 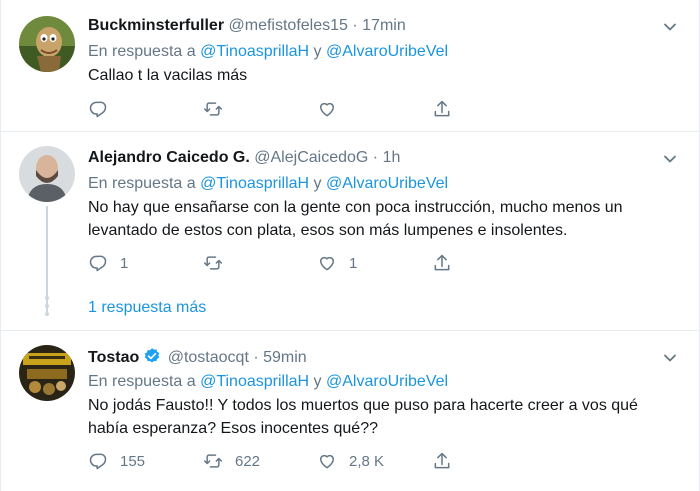 I want to click on author-handle: @mefistofeles15, so click(x=288, y=25).